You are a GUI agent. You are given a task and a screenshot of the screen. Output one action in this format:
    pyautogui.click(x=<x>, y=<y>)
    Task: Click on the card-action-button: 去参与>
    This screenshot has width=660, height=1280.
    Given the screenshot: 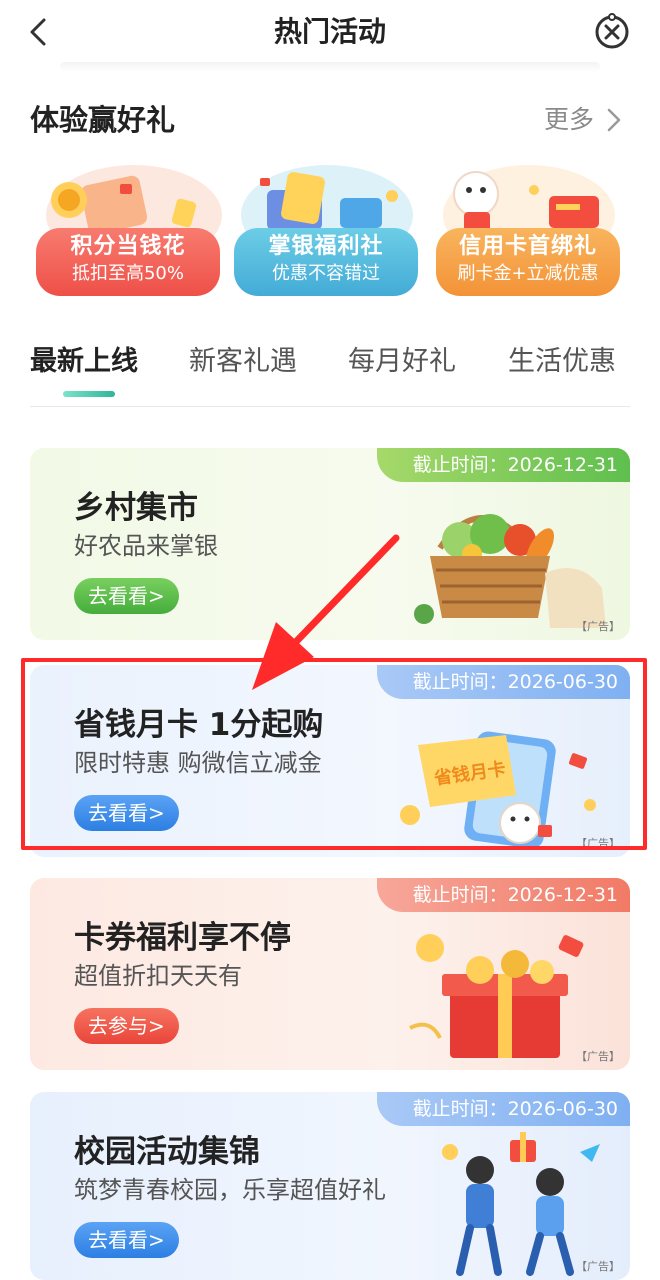 What is the action you would take?
    pyautogui.click(x=126, y=1026)
    